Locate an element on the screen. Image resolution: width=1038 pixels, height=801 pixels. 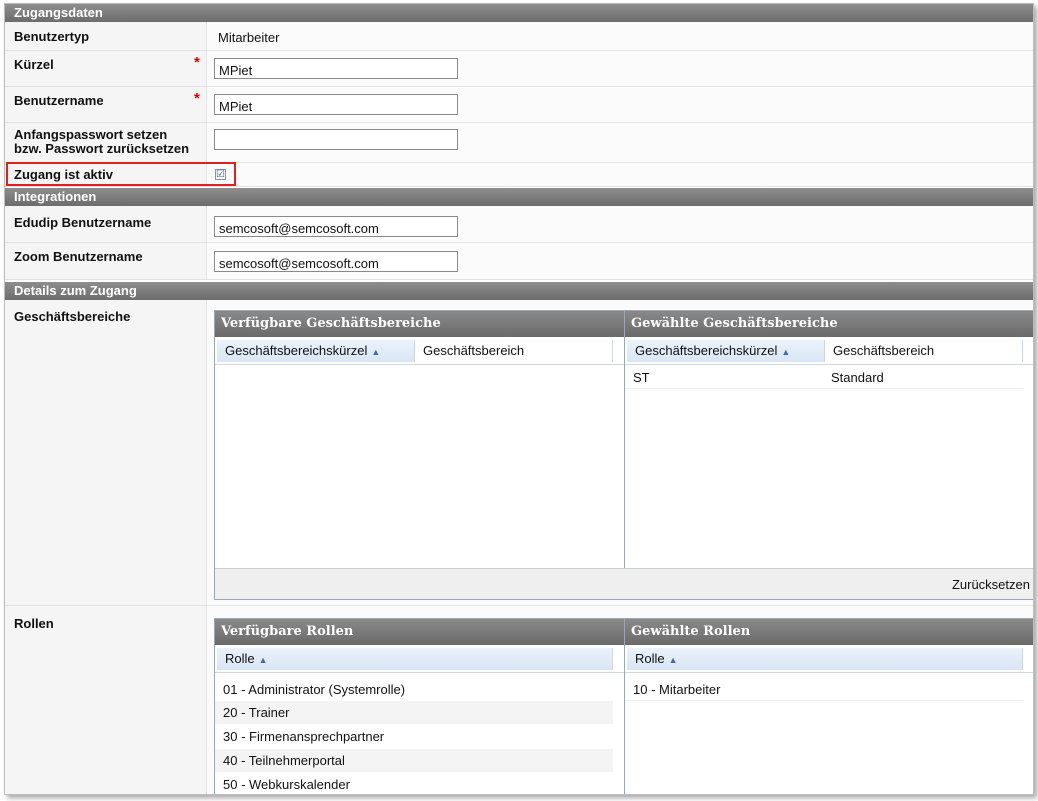
list-item: 40 - Teilnehmerportal is located at coordinates (414, 760).